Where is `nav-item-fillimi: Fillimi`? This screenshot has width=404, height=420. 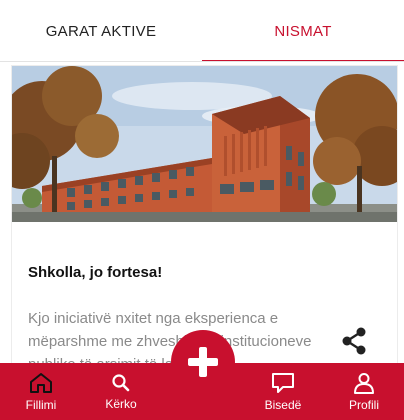
nav-item-fillimi: Fillimi is located at coordinates (41, 391).